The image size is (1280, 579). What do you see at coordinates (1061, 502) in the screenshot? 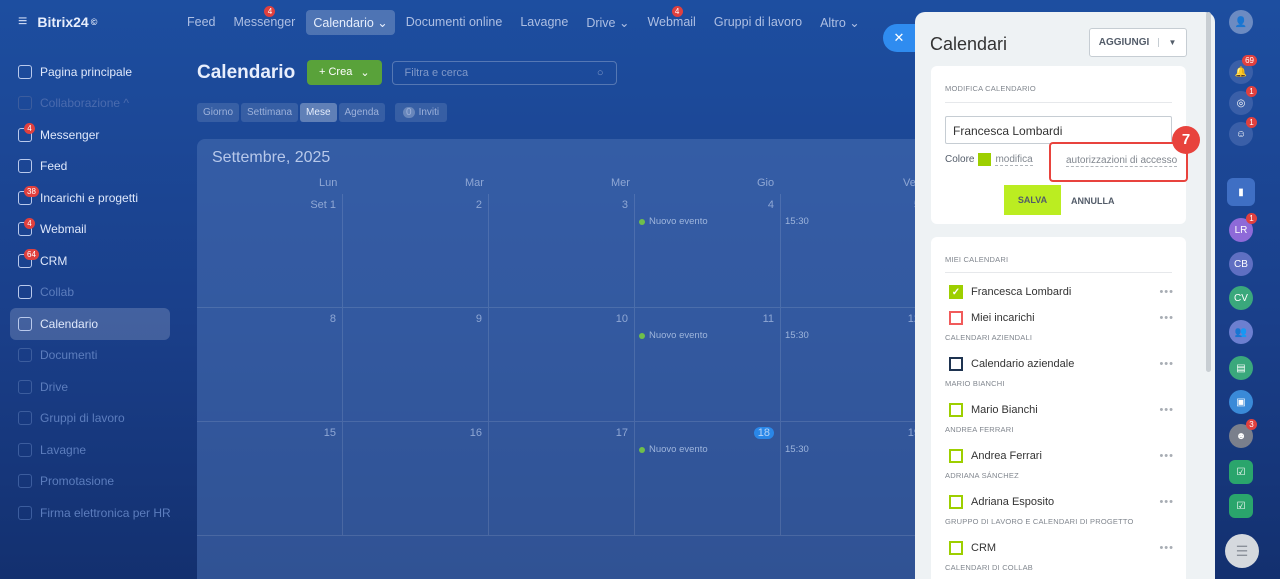
I see `calendar-list-item: Adriana Esposito •••` at bounding box center [1061, 502].